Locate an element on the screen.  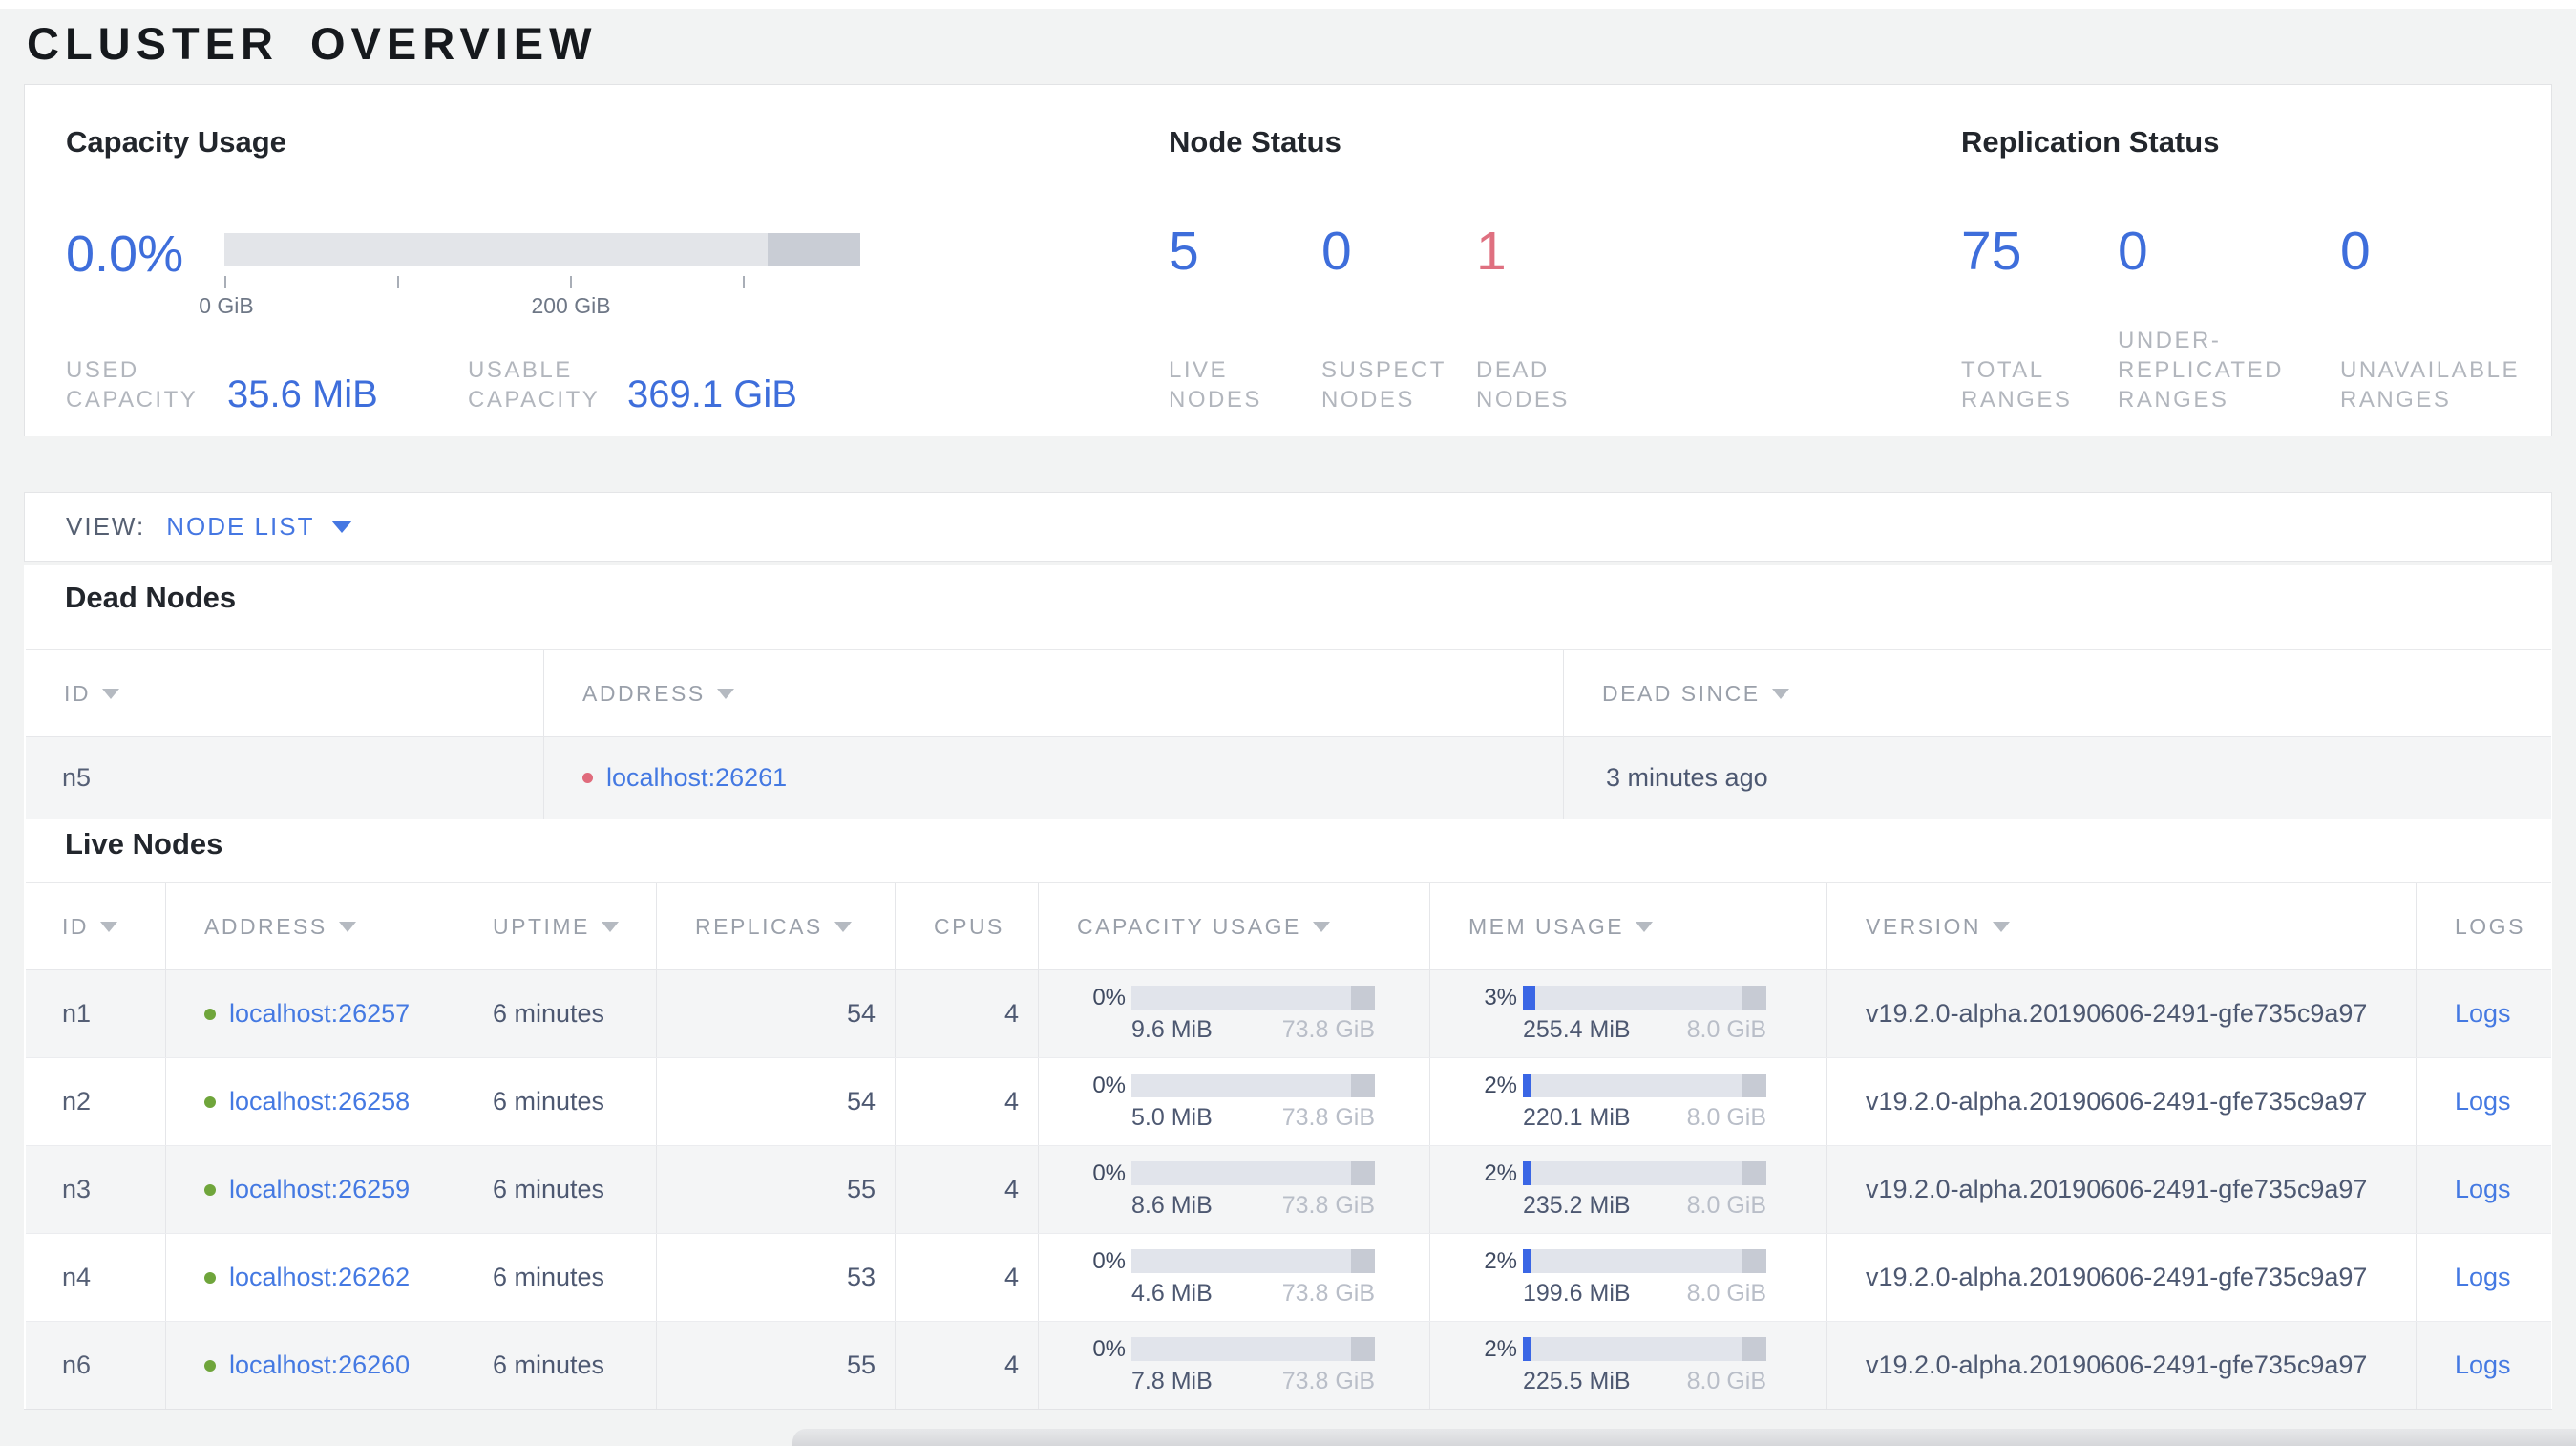
node-address-cell: localhost:26257 is located at coordinates (310, 1014).